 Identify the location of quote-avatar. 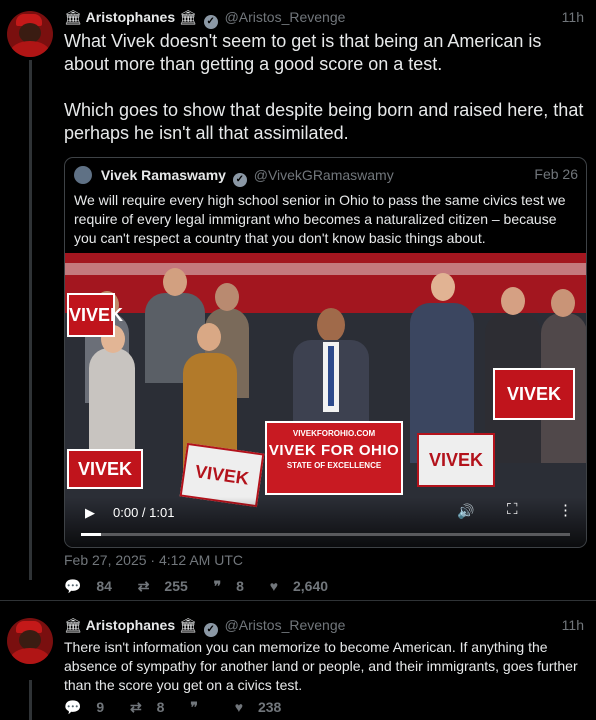
(83, 175).